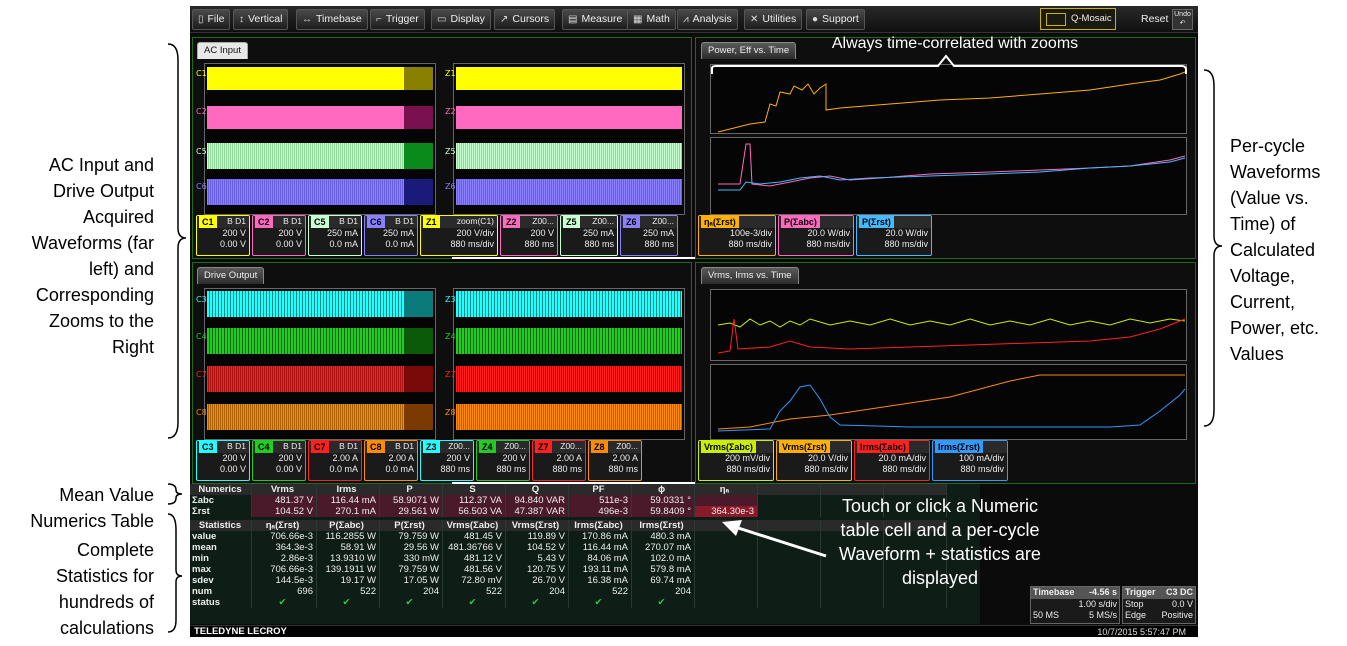  Describe the element at coordinates (474, 500) in the screenshot. I see `table-cell: 112.37 VA` at that location.